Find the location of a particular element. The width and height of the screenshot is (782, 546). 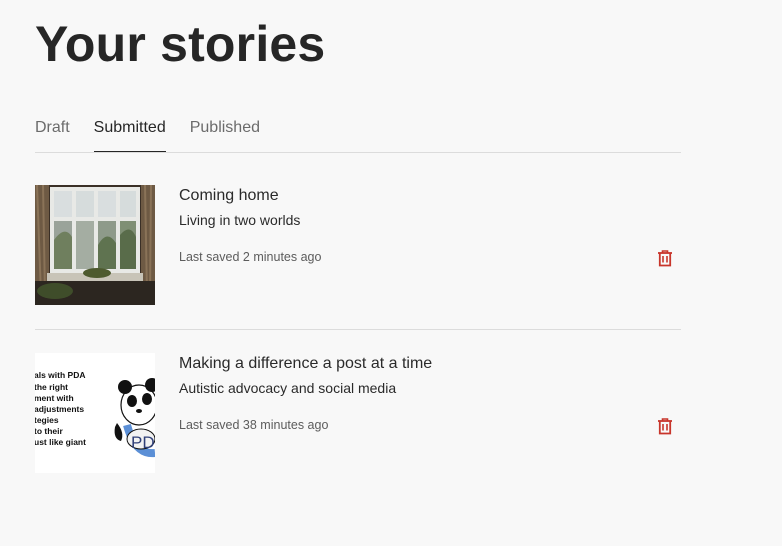

story-divider is located at coordinates (358, 329).